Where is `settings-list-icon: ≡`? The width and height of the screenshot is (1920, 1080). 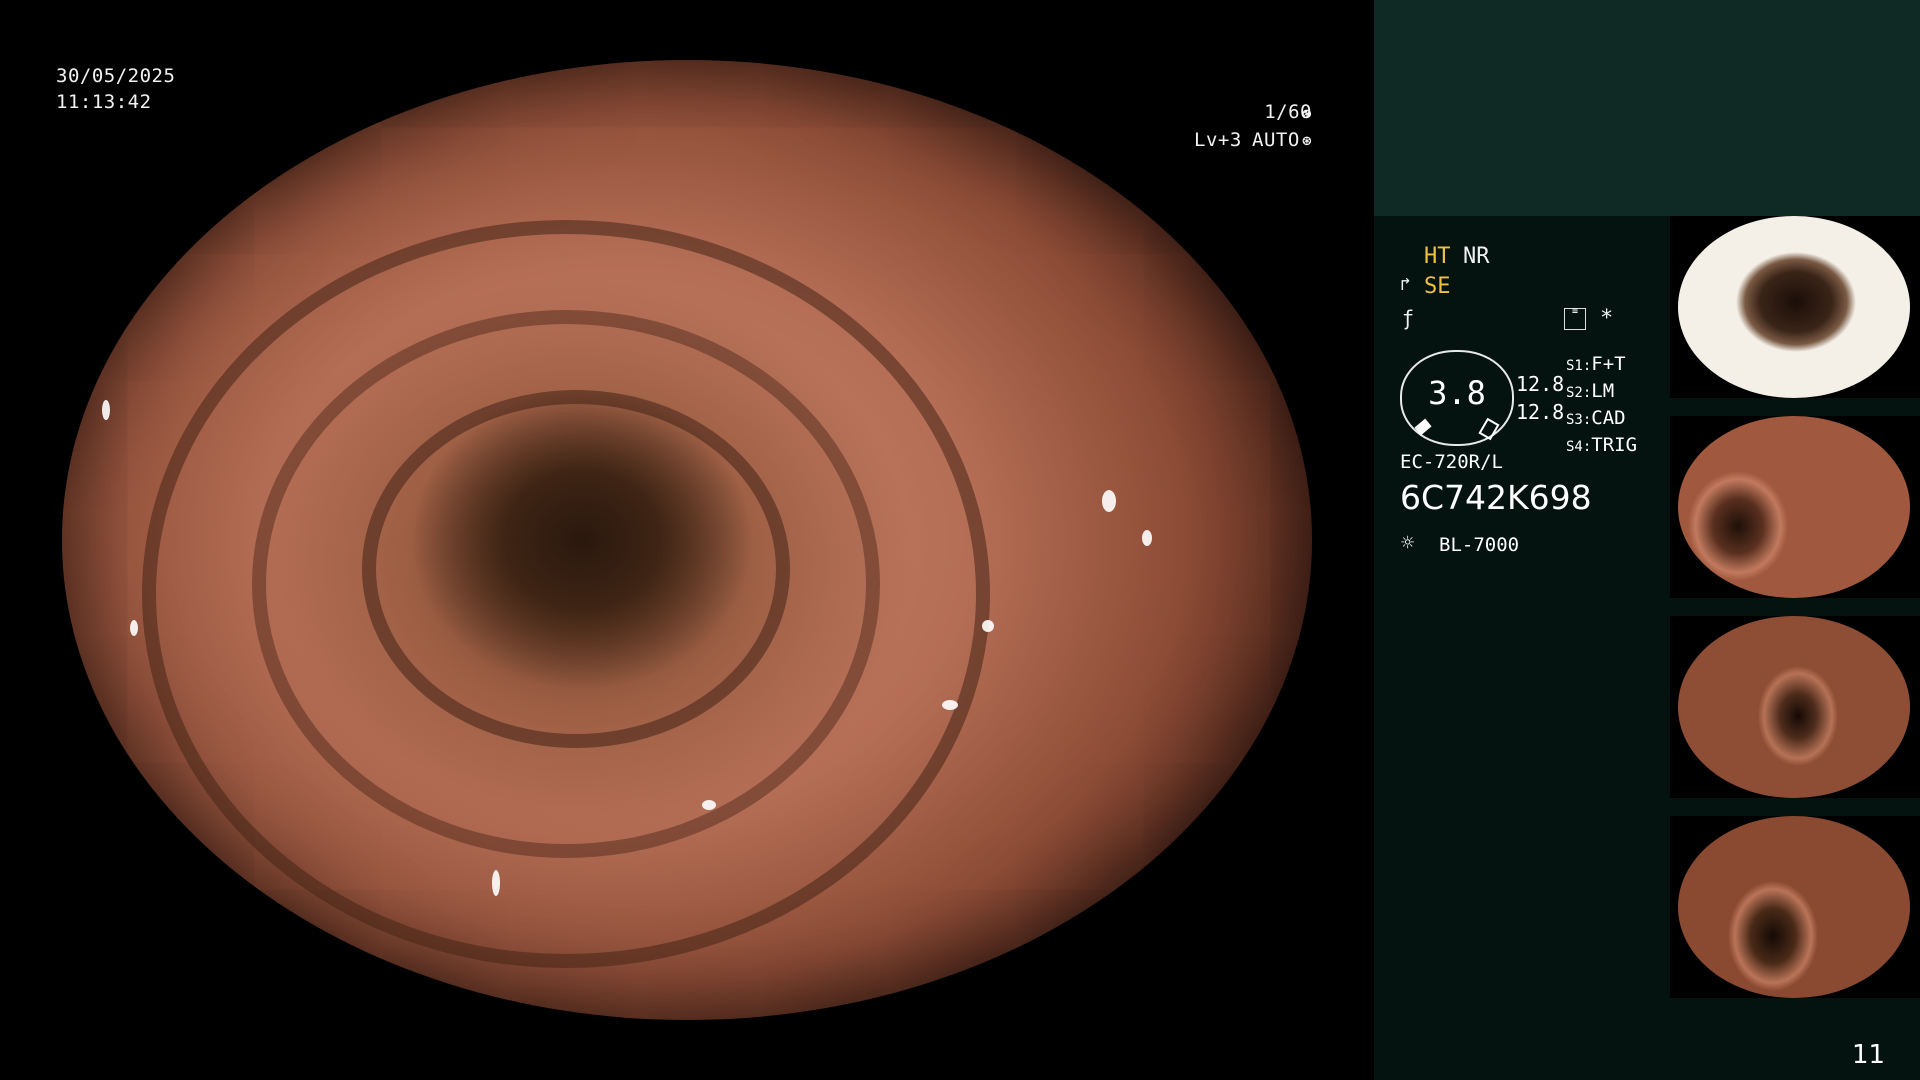
settings-list-icon: ≡ is located at coordinates (1575, 318).